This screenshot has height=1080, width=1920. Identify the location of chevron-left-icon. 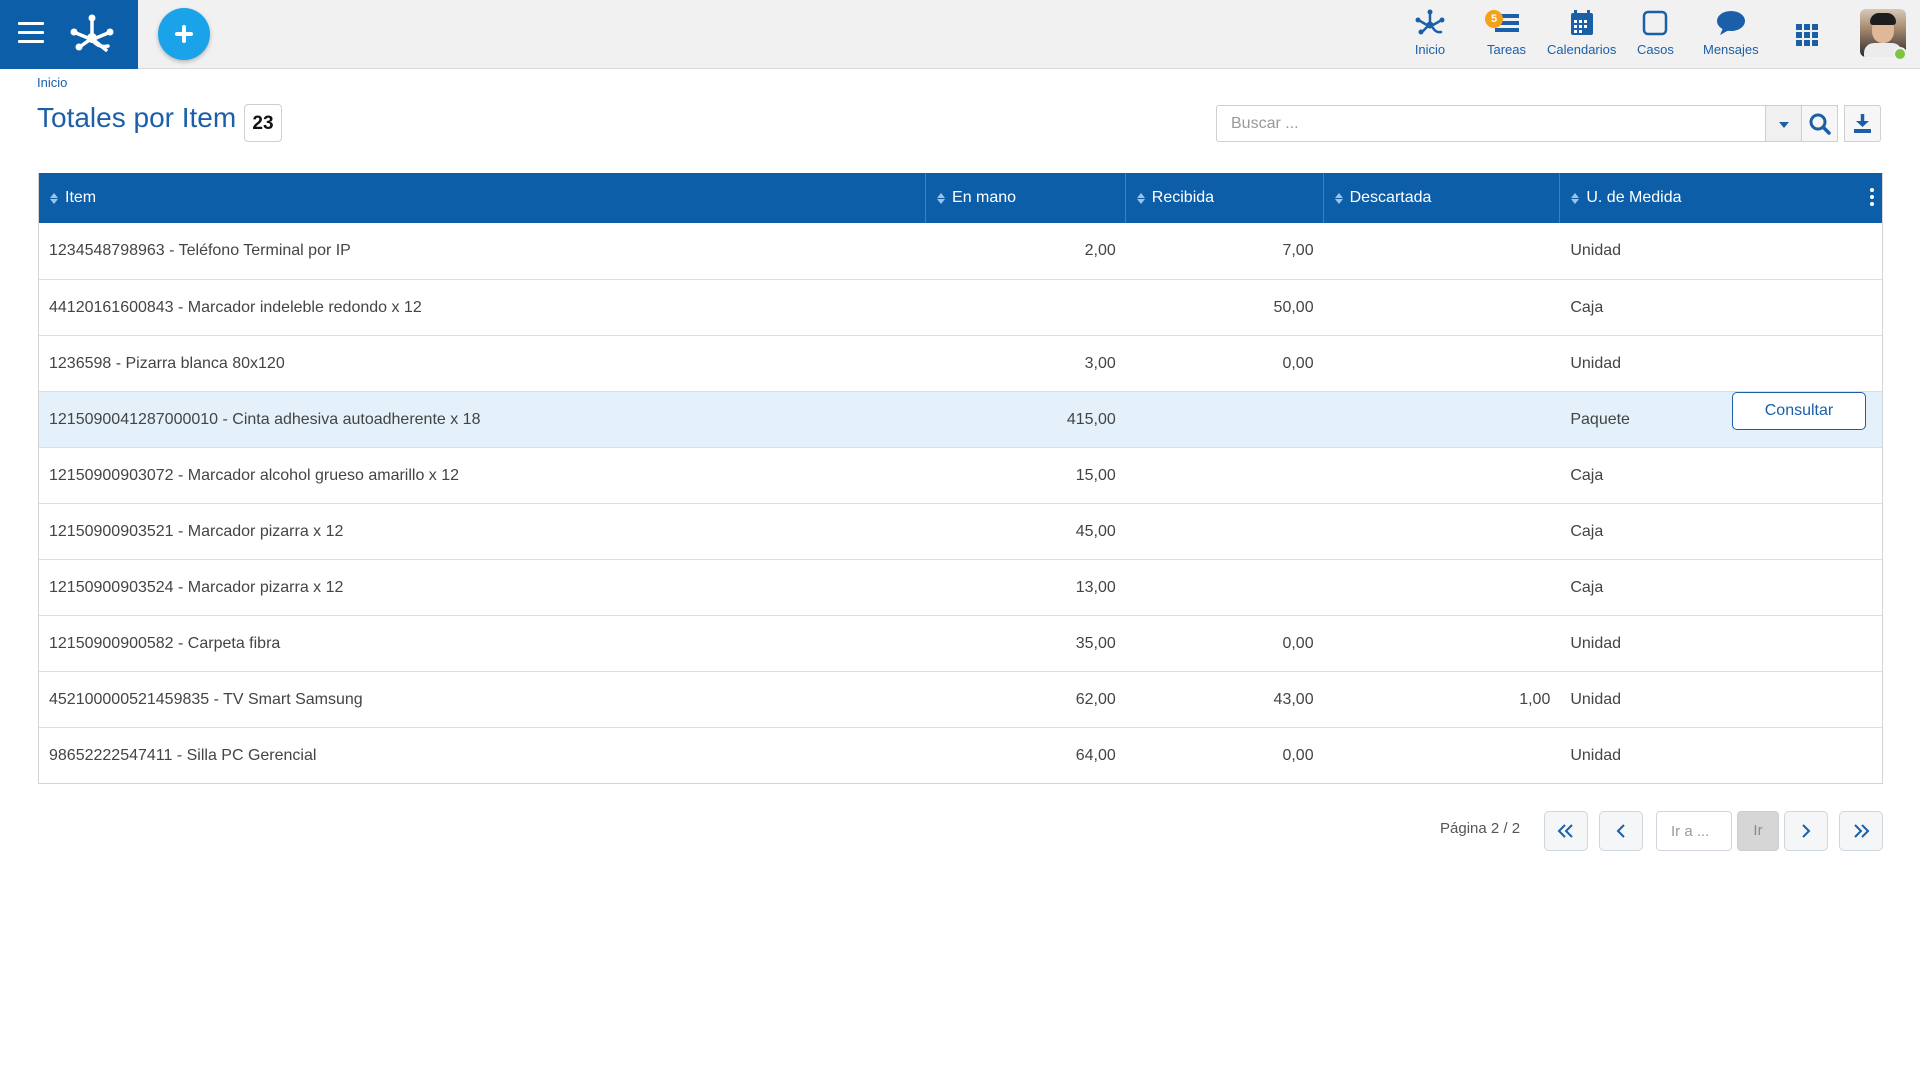
(1620, 831).